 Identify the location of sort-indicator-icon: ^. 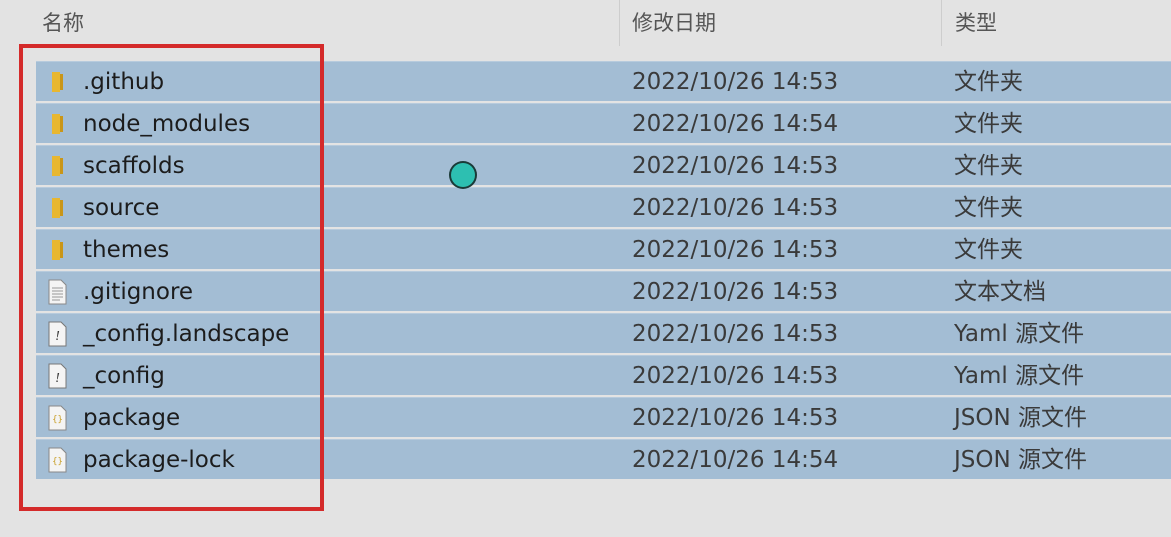
(322, 5).